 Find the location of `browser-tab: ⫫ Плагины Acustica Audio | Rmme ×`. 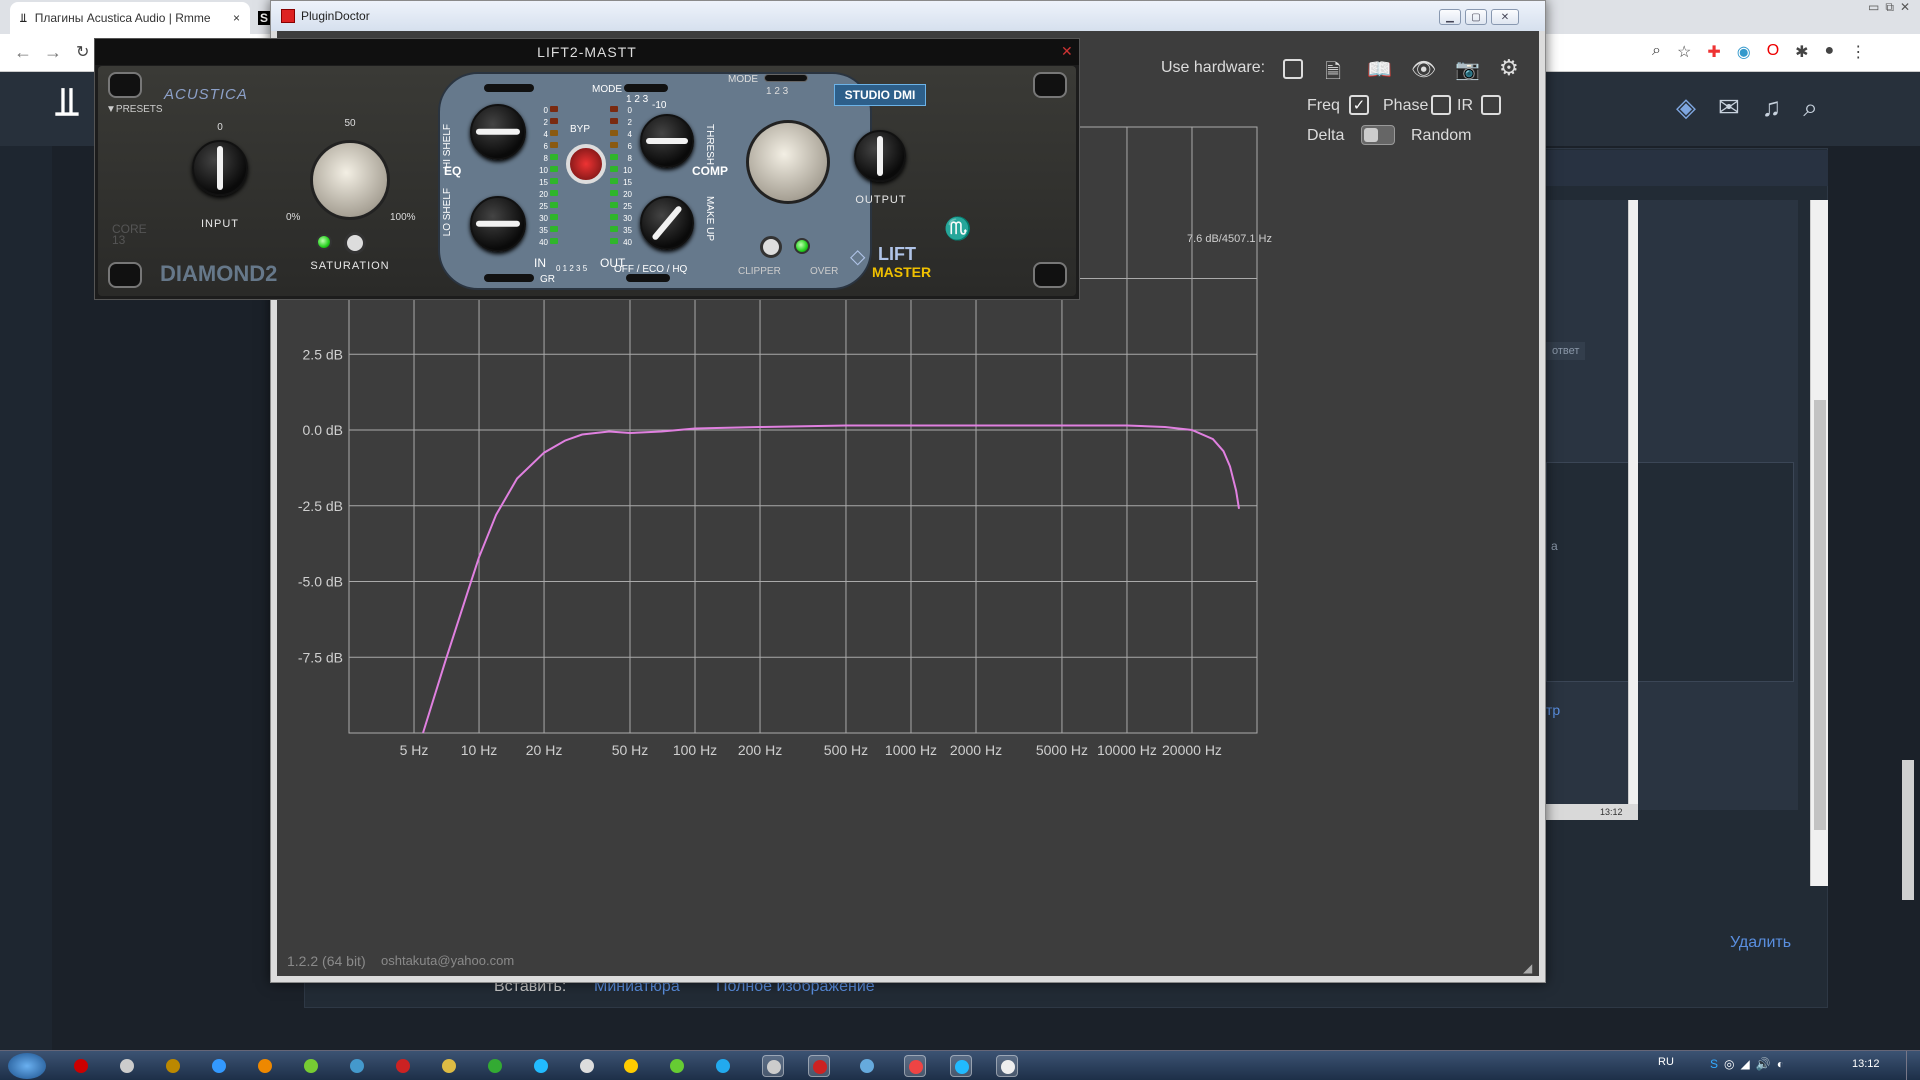

browser-tab: ⫫ Плагины Acustica Audio | Rmme × is located at coordinates (130, 18).